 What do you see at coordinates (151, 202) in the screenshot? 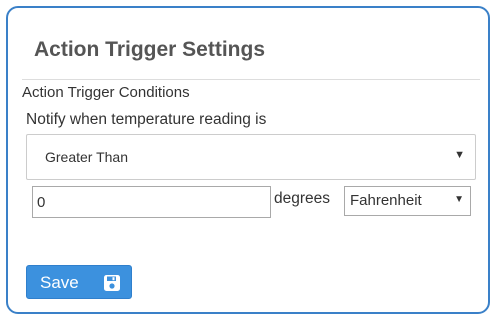
I see `threshold-input` at bounding box center [151, 202].